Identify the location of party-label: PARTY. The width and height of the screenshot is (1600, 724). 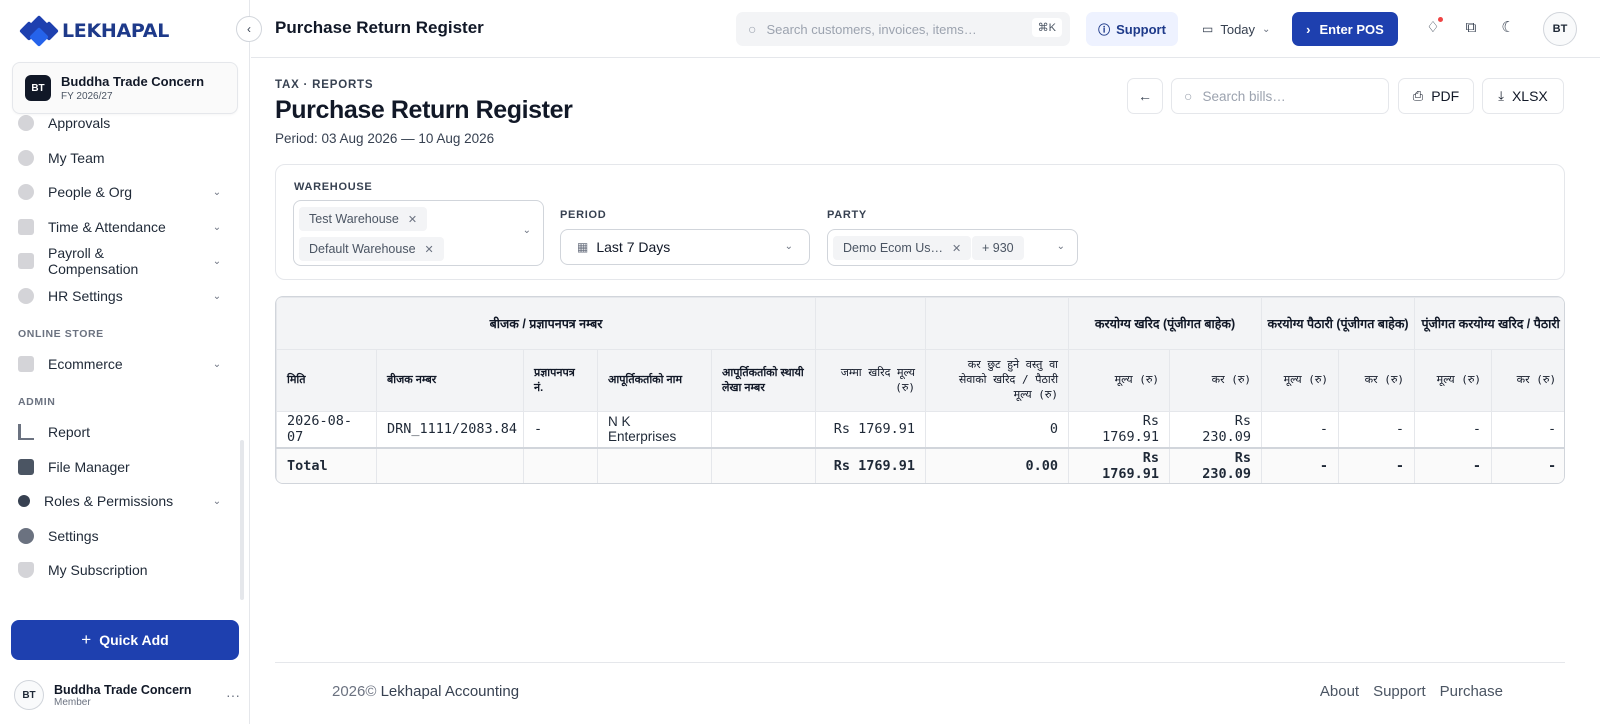
(847, 215).